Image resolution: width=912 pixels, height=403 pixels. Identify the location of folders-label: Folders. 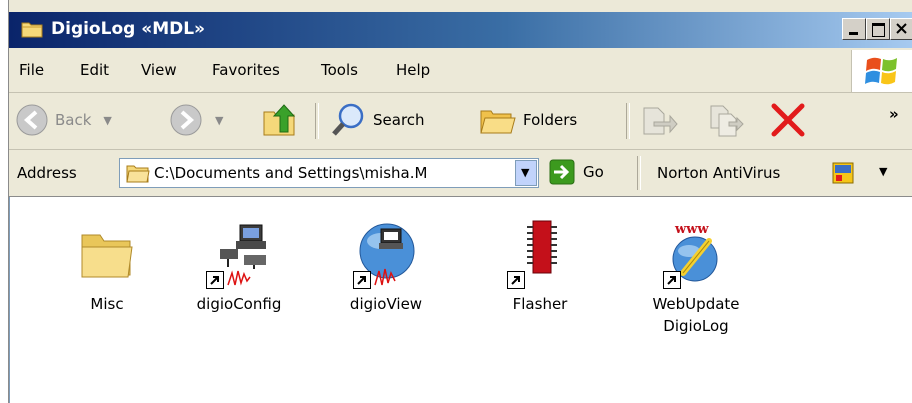
(550, 120).